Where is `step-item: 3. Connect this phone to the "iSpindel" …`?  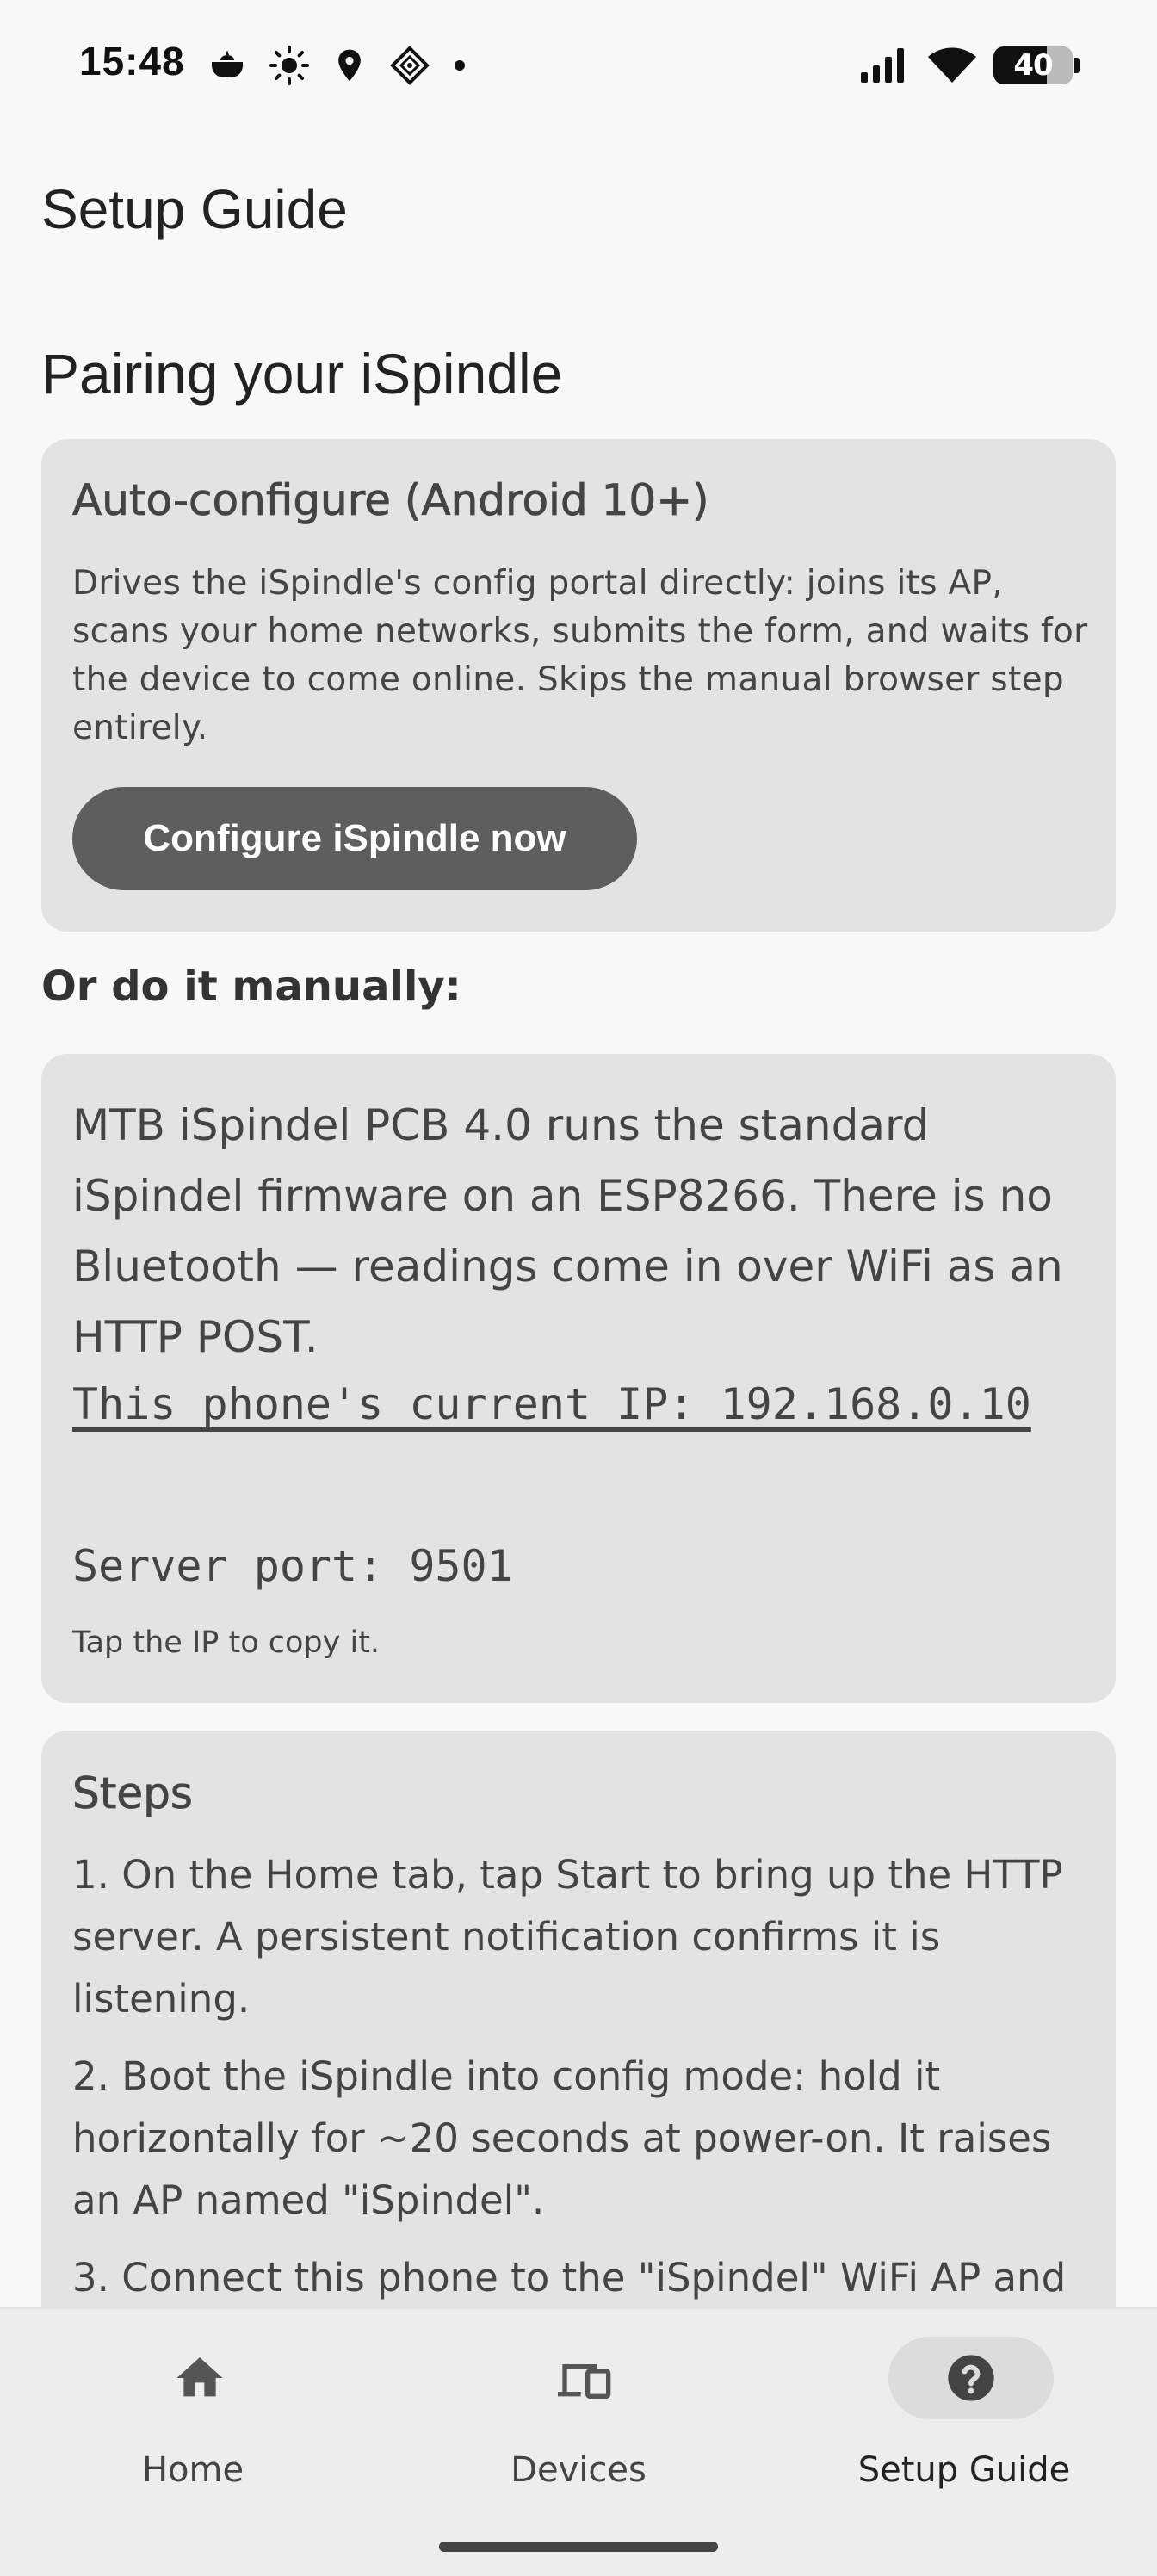
step-item: 3. Connect this phone to the "iSpindel" … is located at coordinates (569, 2277).